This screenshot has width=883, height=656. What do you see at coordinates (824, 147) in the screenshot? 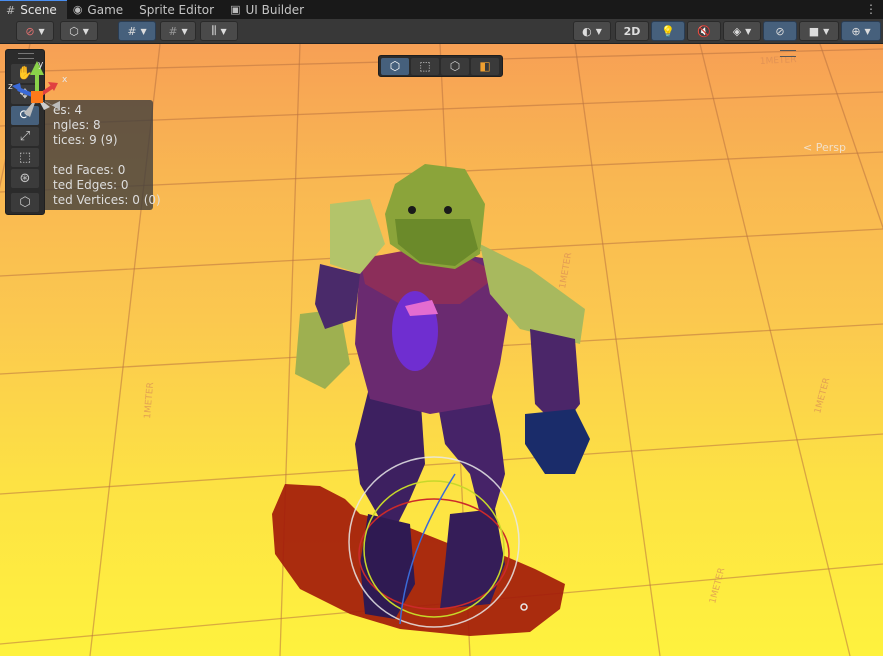
I see `projection-label: < Persp` at bounding box center [824, 147].